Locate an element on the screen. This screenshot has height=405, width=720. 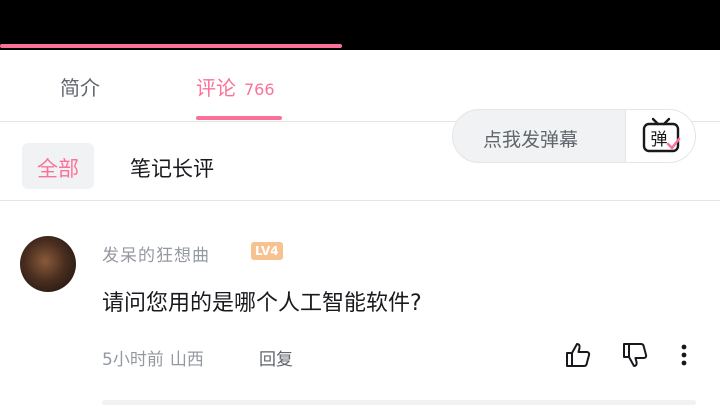
video-progress-bar is located at coordinates (360, 46).